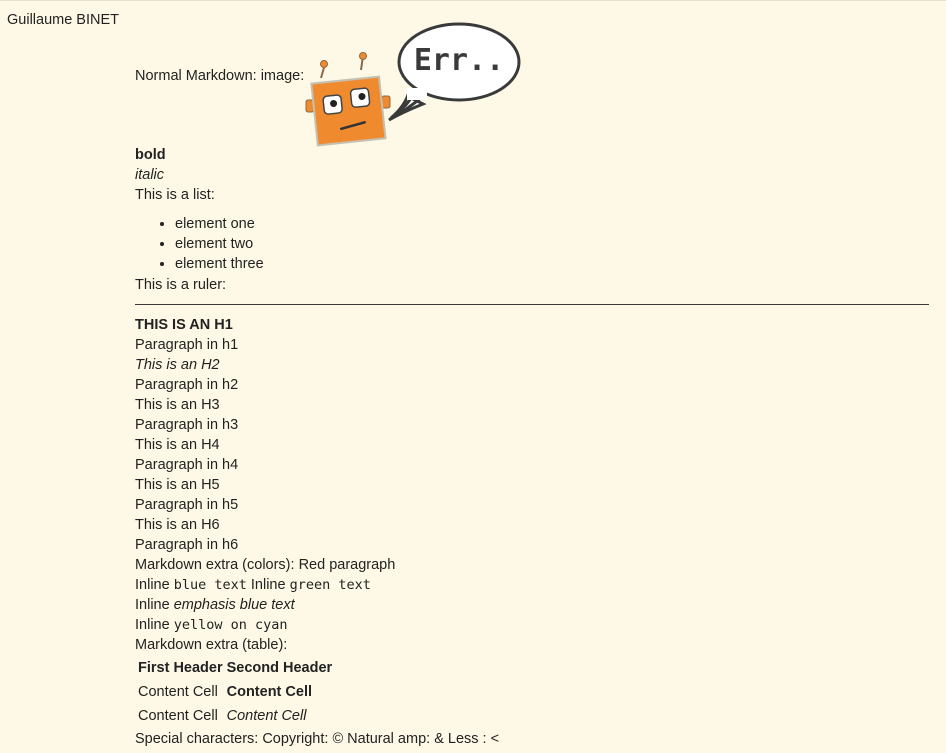  I want to click on robot-image: Err.., so click(413, 84).